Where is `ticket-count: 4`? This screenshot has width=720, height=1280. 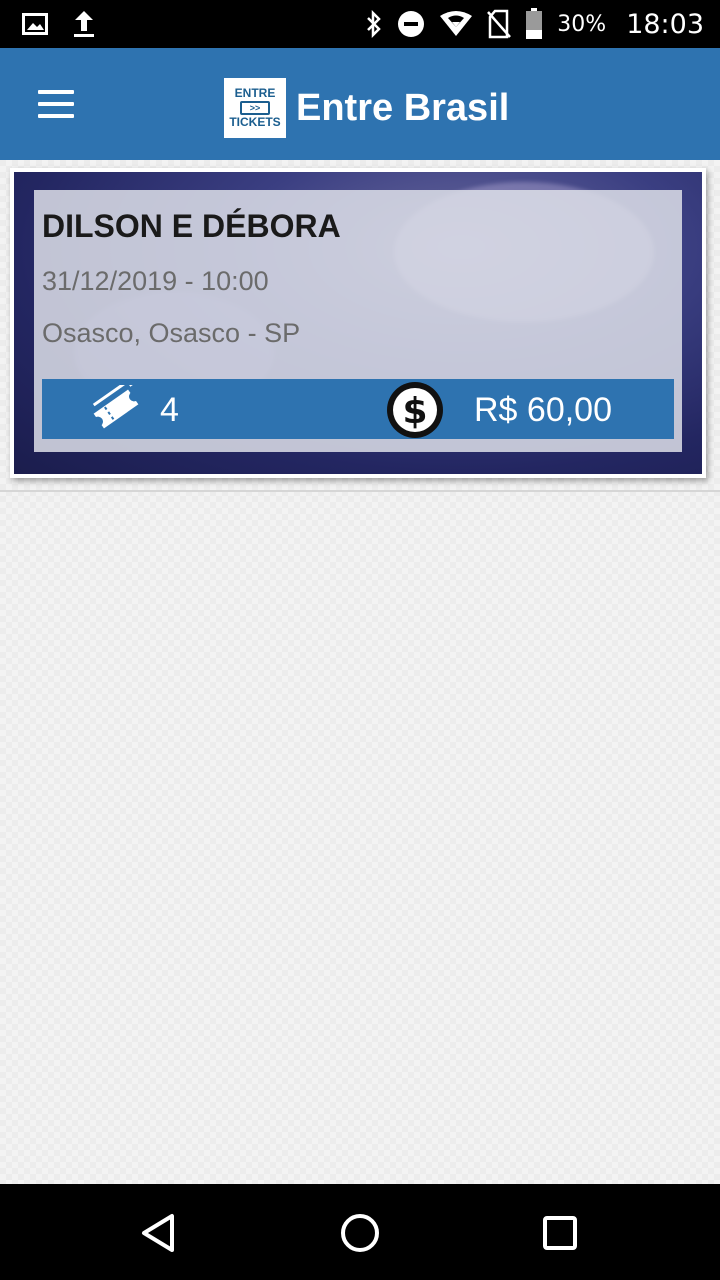 ticket-count: 4 is located at coordinates (169, 410).